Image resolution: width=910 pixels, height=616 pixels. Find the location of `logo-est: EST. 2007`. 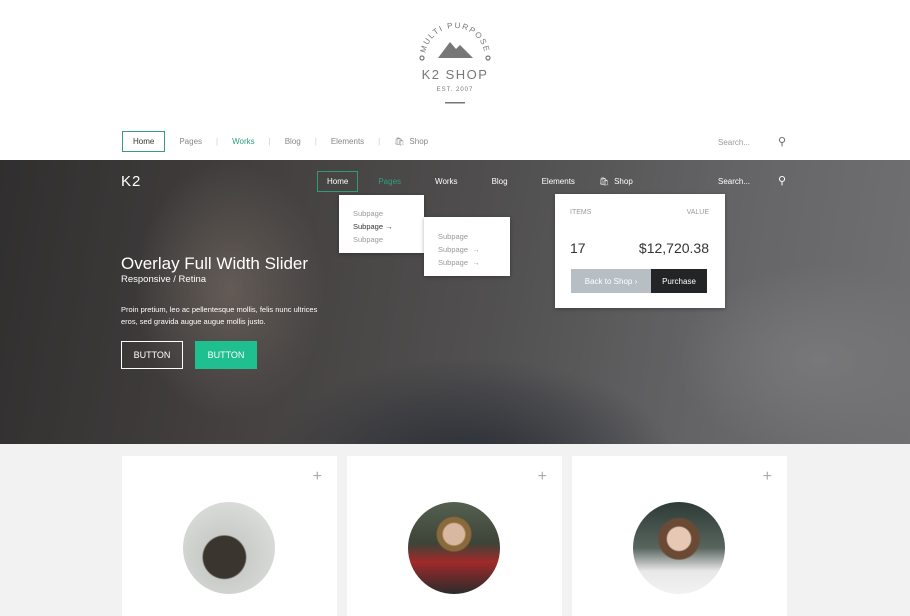

logo-est: EST. 2007 is located at coordinates (455, 90).